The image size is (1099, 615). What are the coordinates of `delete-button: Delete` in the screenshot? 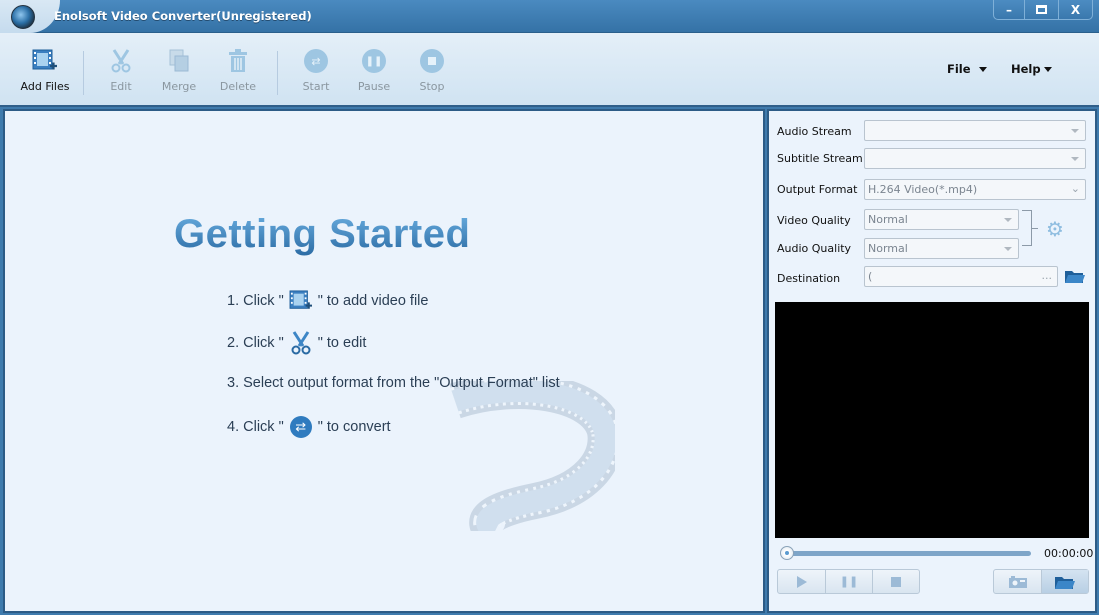 It's located at (238, 70).